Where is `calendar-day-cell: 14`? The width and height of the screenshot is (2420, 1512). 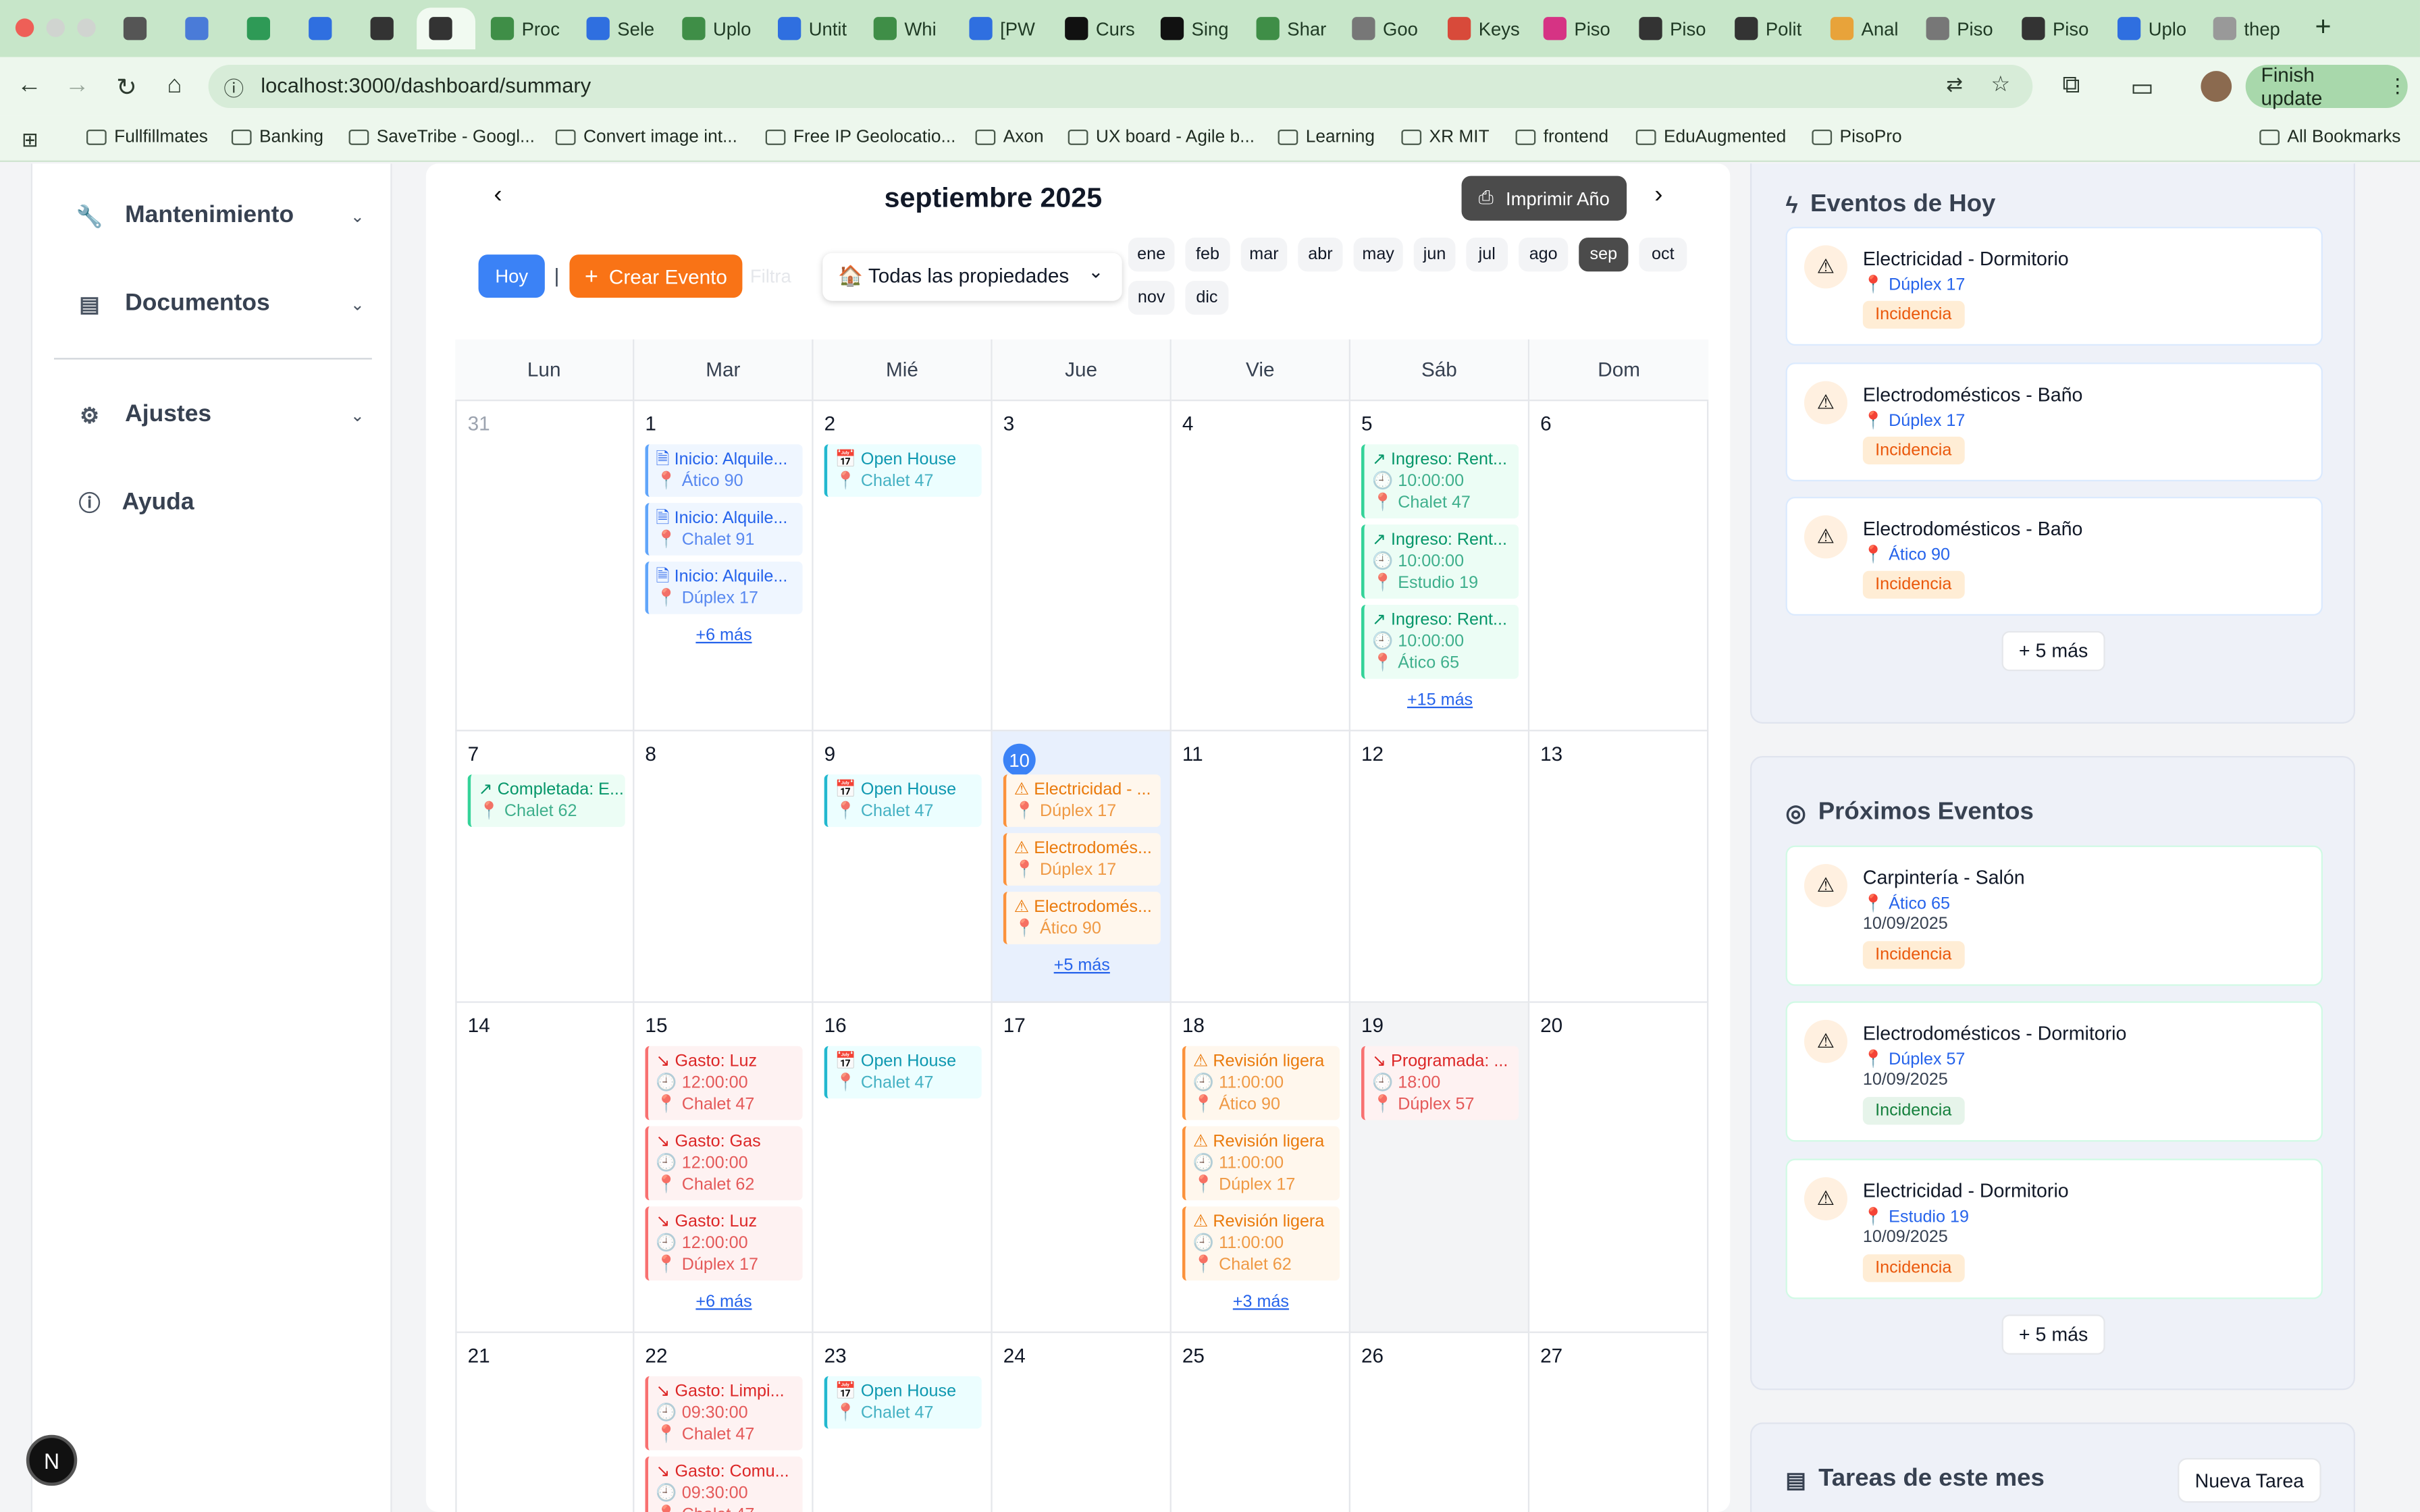
calendar-day-cell: 14 is located at coordinates (545, 1167).